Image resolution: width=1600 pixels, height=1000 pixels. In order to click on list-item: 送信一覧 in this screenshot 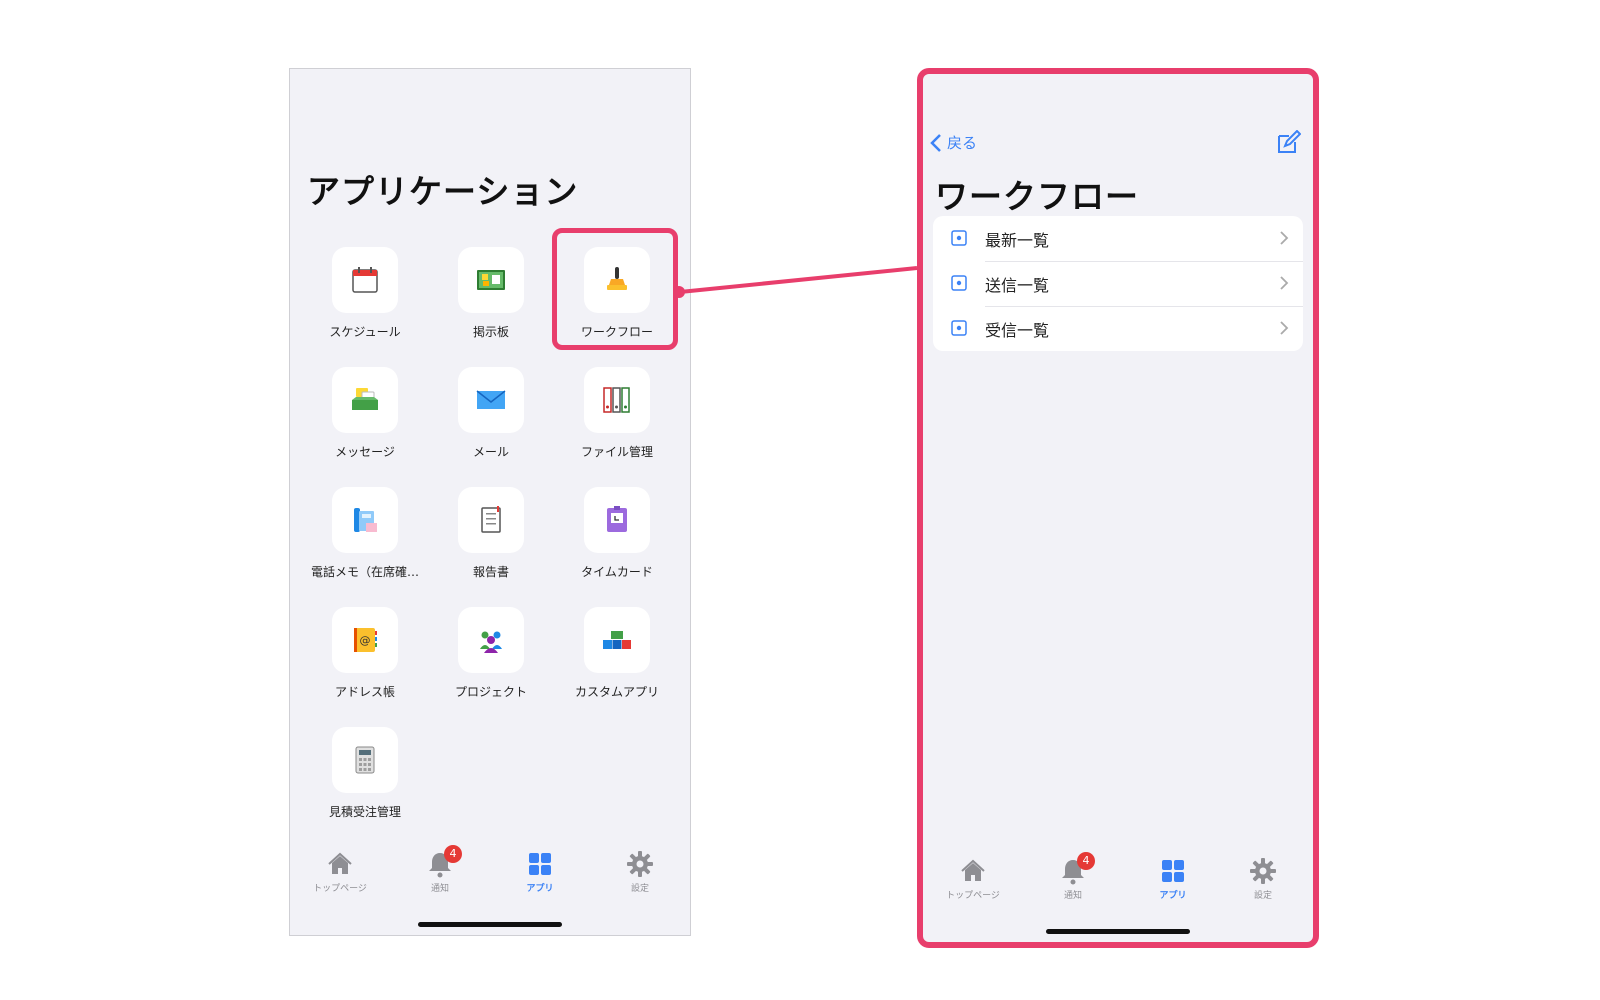, I will do `click(1118, 283)`.